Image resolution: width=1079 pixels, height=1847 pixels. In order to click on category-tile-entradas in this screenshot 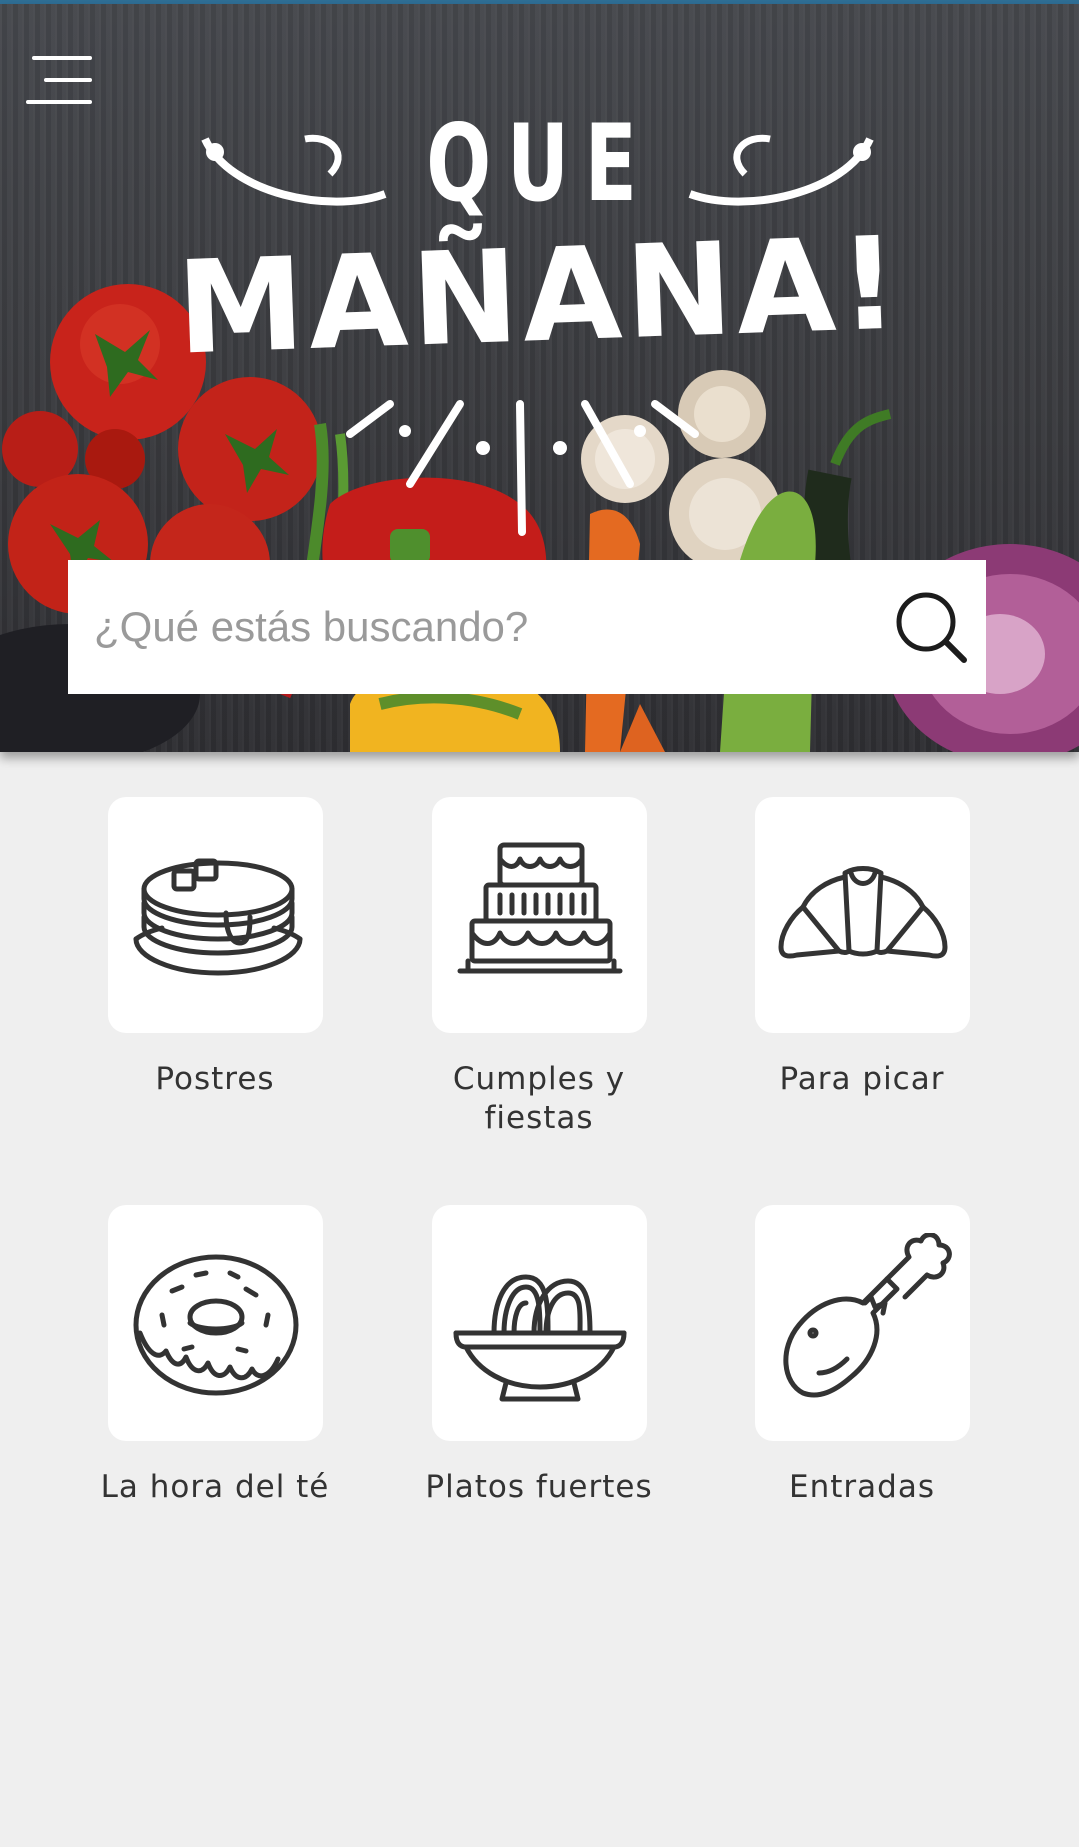, I will do `click(862, 1323)`.